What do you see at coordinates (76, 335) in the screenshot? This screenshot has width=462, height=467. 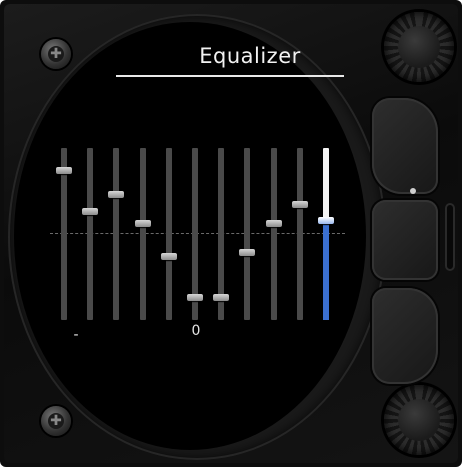 I see `minus-label: -` at bounding box center [76, 335].